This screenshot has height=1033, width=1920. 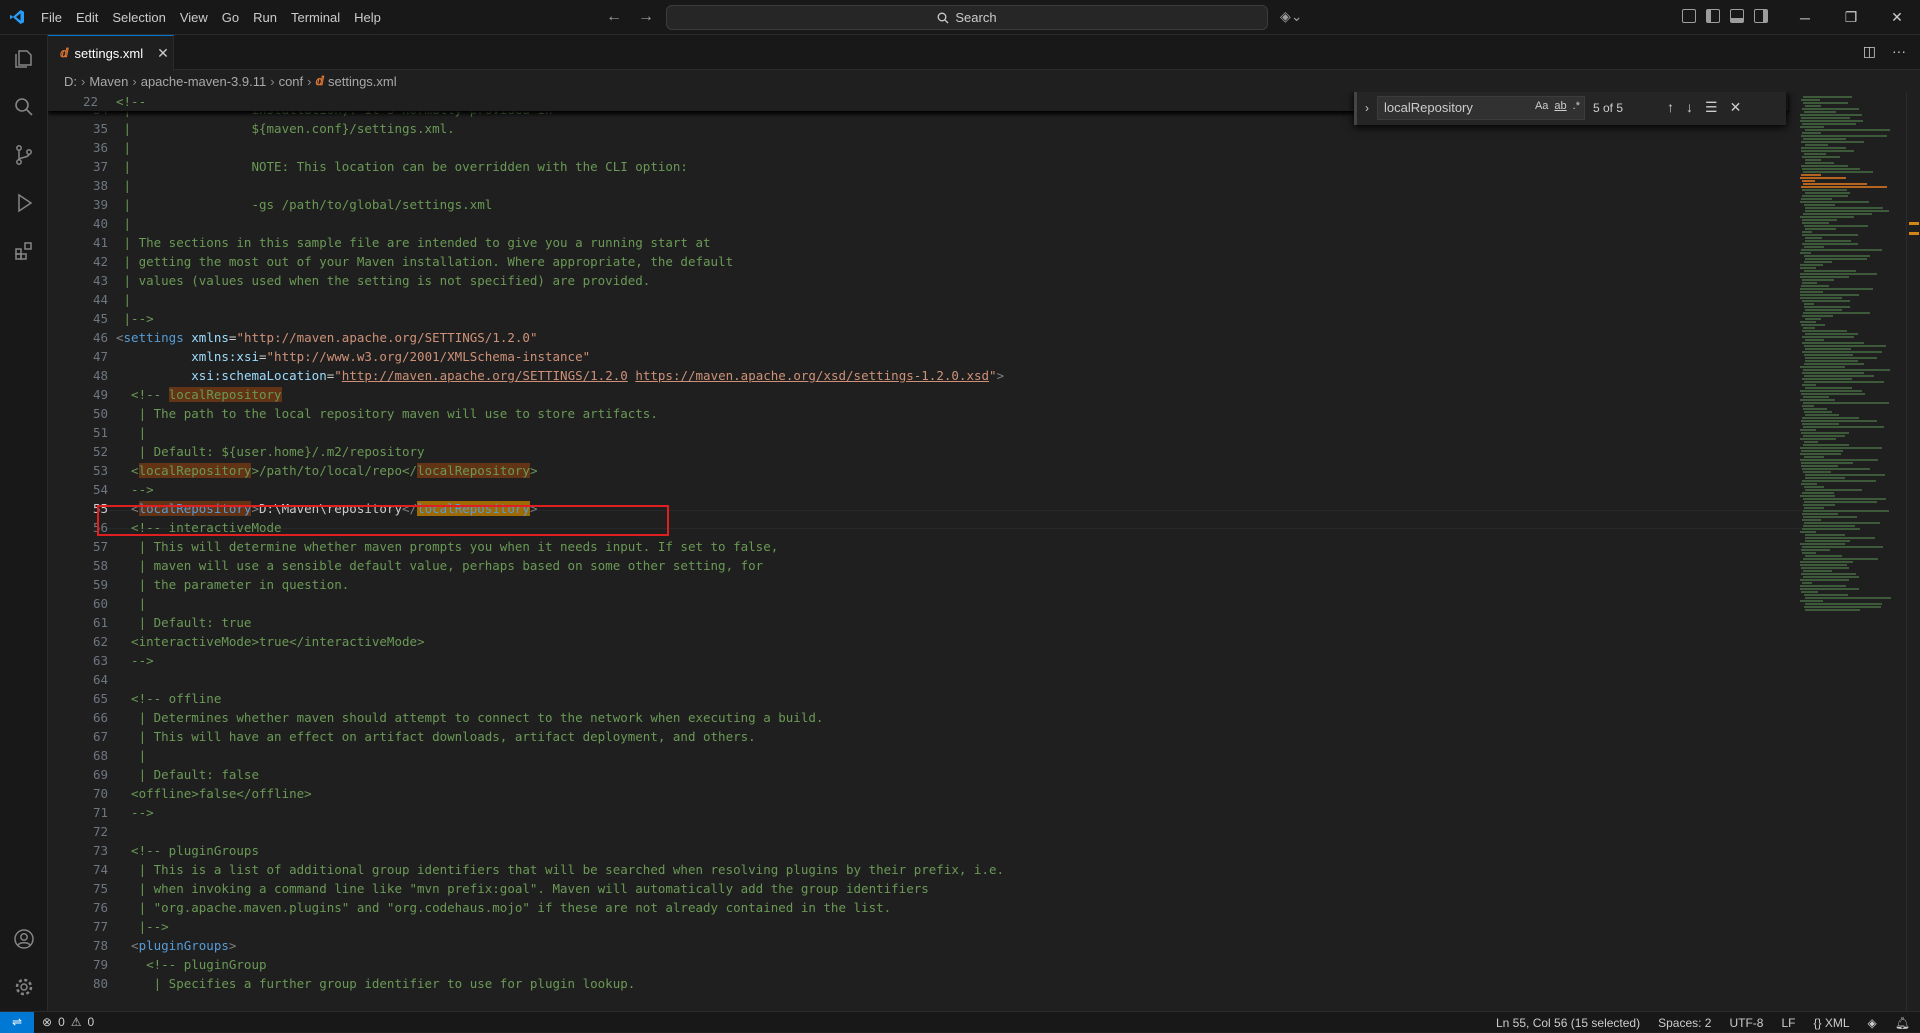 I want to click on match-case-toggle: Aa, so click(x=1541, y=106).